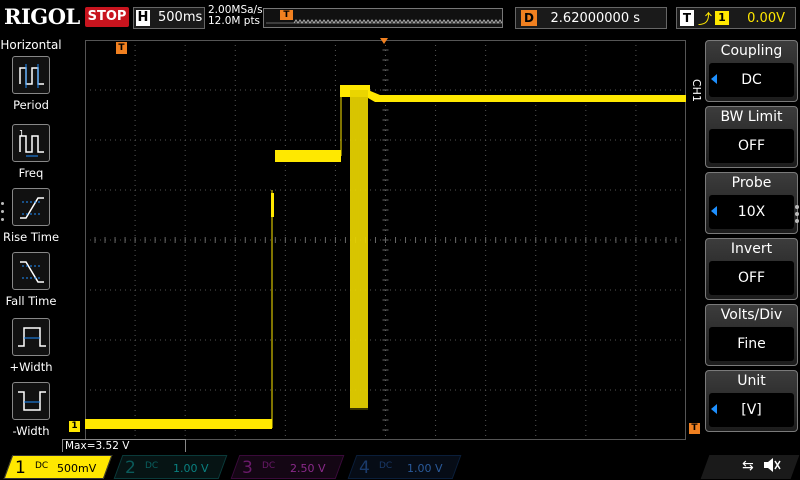 This screenshot has height=480, width=800. Describe the element at coordinates (272, 205) in the screenshot. I see `trace-glitch` at that location.